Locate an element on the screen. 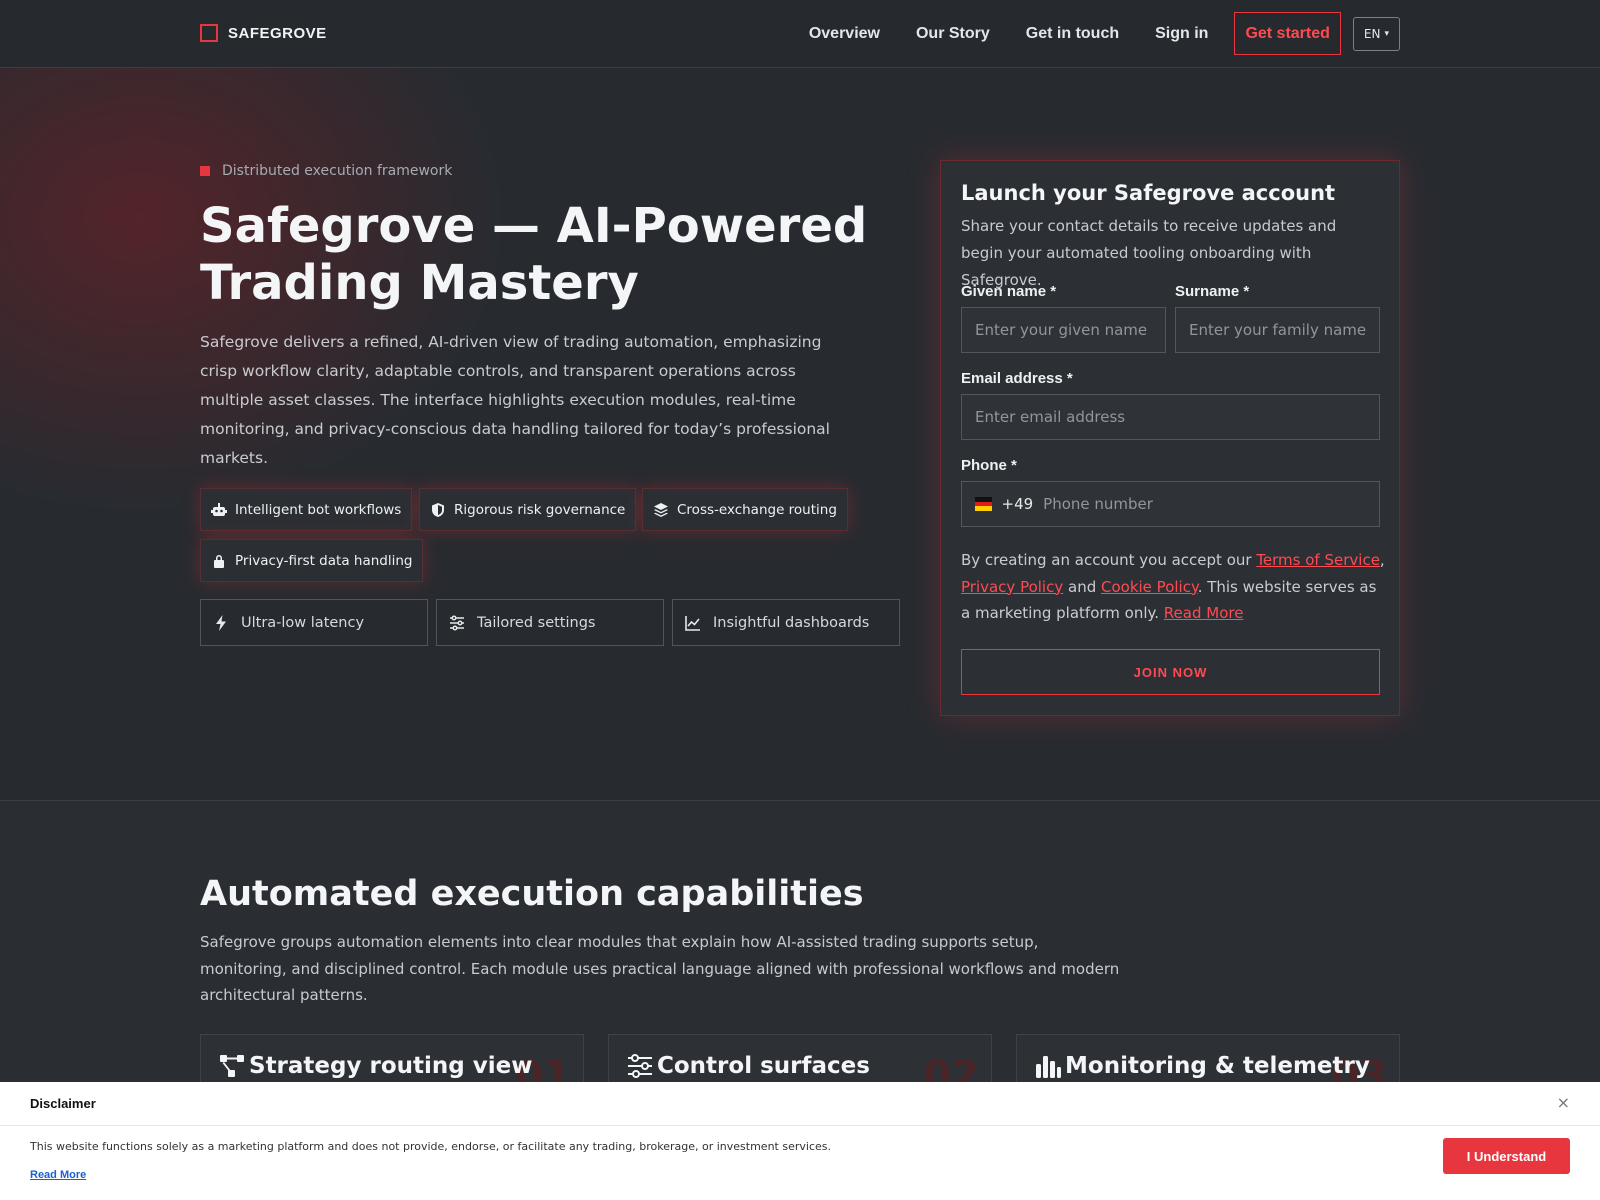  language-code: EN is located at coordinates (1372, 33).